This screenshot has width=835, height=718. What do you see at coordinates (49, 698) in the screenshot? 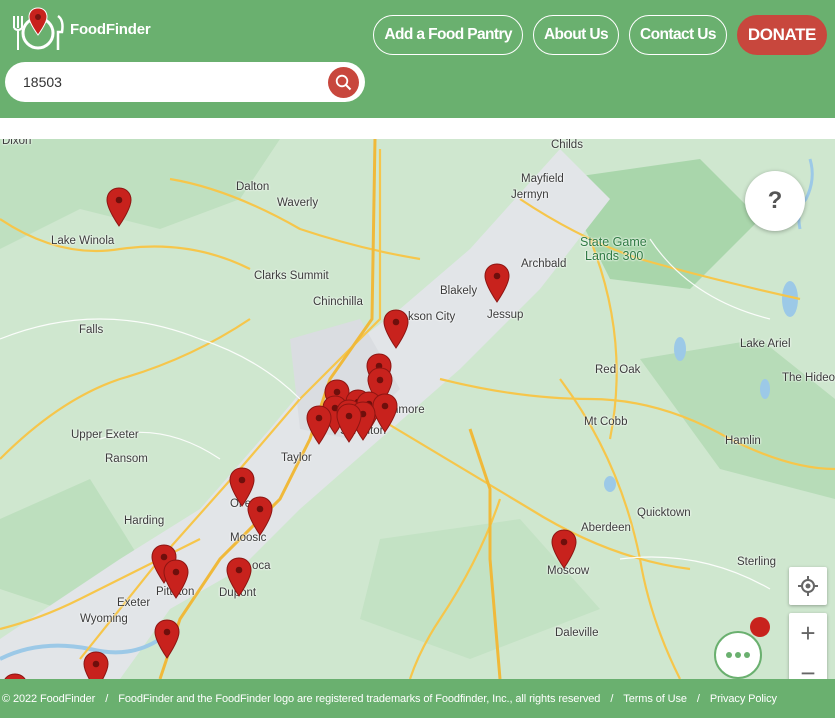
I see `copyright-text: © 2022 FoodFinder` at bounding box center [49, 698].